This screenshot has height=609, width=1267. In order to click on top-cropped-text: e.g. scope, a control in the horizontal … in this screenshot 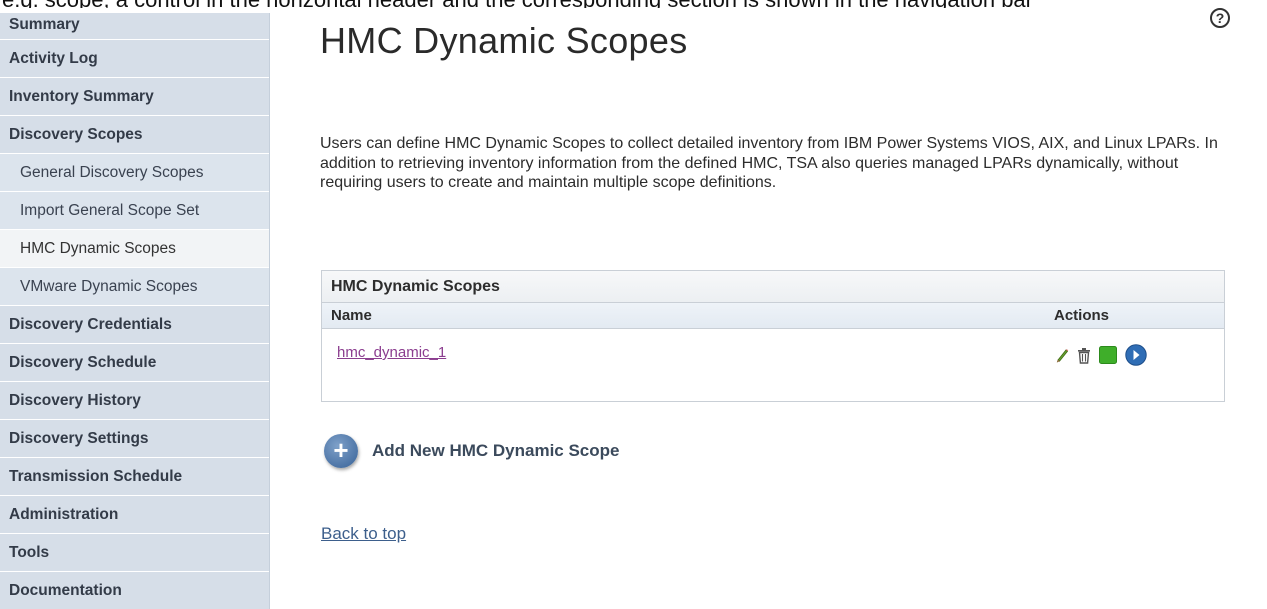, I will do `click(633, 4)`.